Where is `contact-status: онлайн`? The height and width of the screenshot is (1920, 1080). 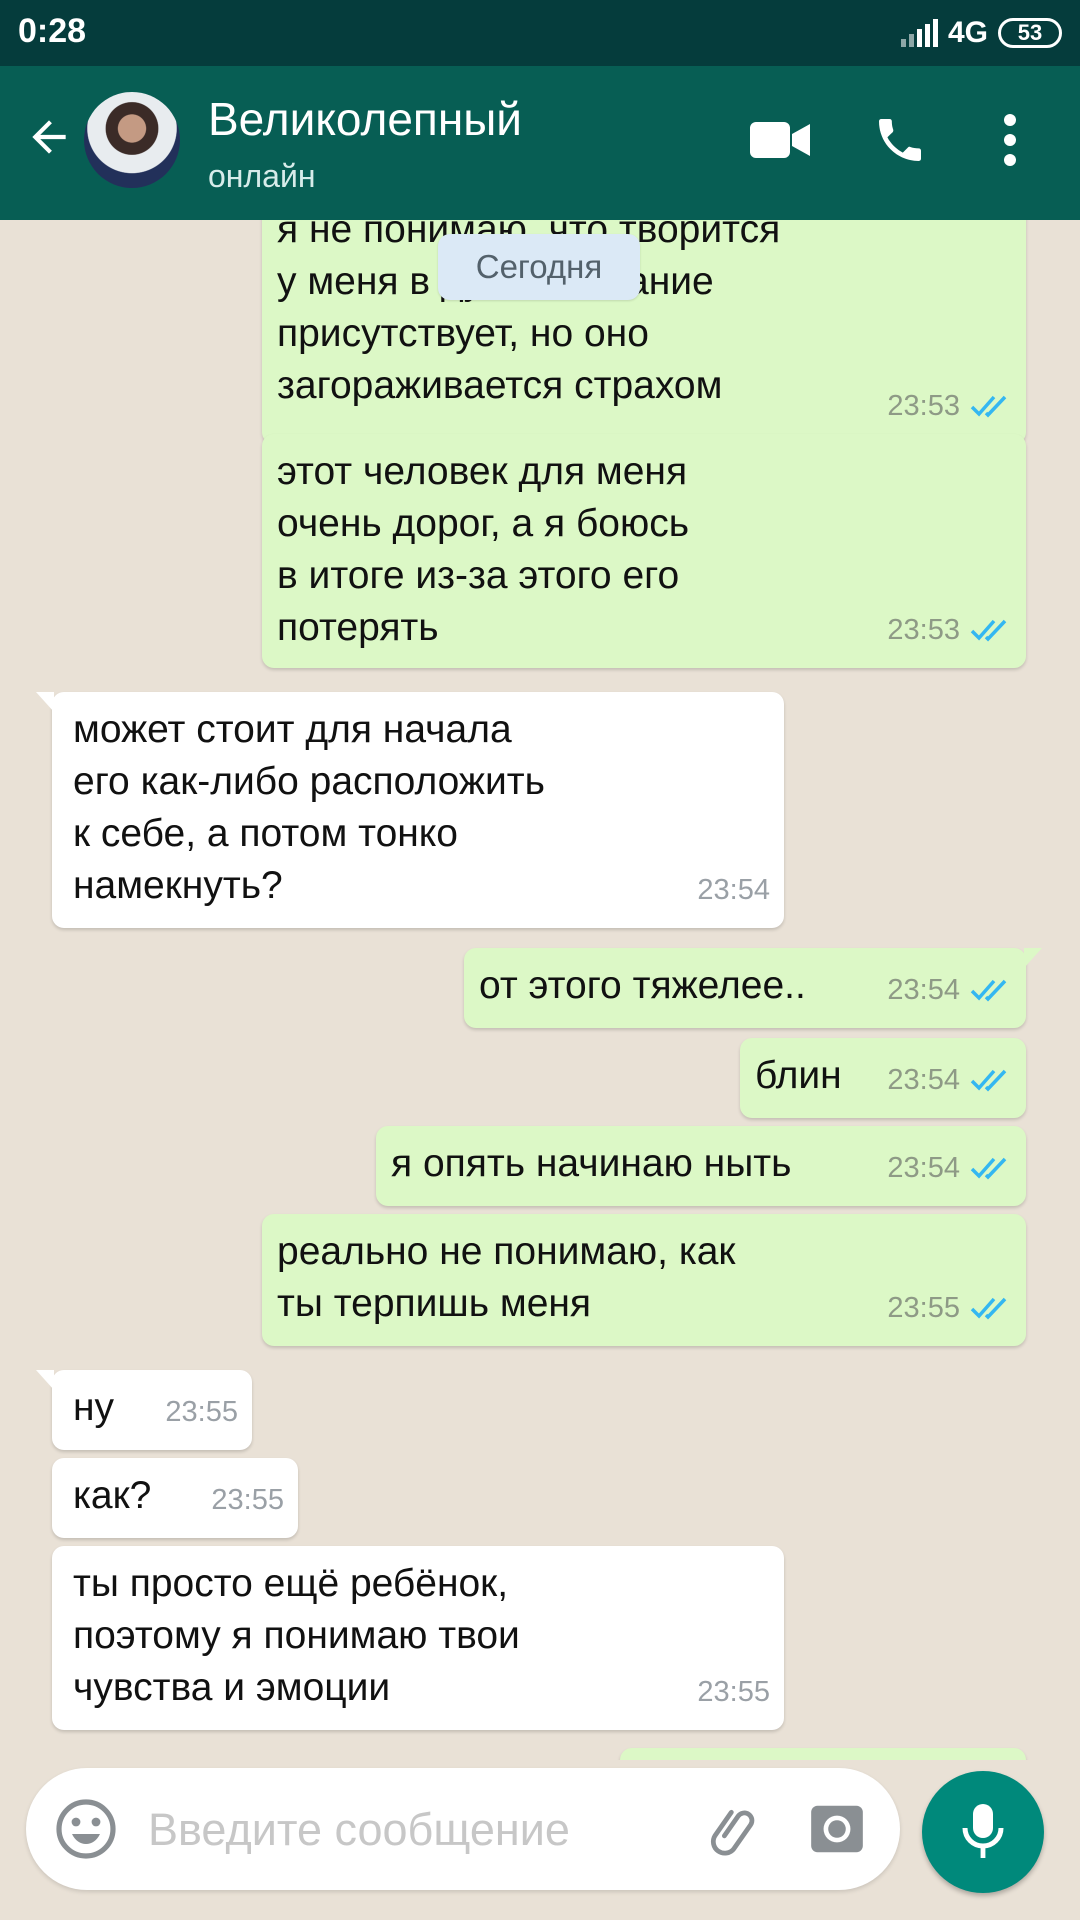 contact-status: онлайн is located at coordinates (262, 176).